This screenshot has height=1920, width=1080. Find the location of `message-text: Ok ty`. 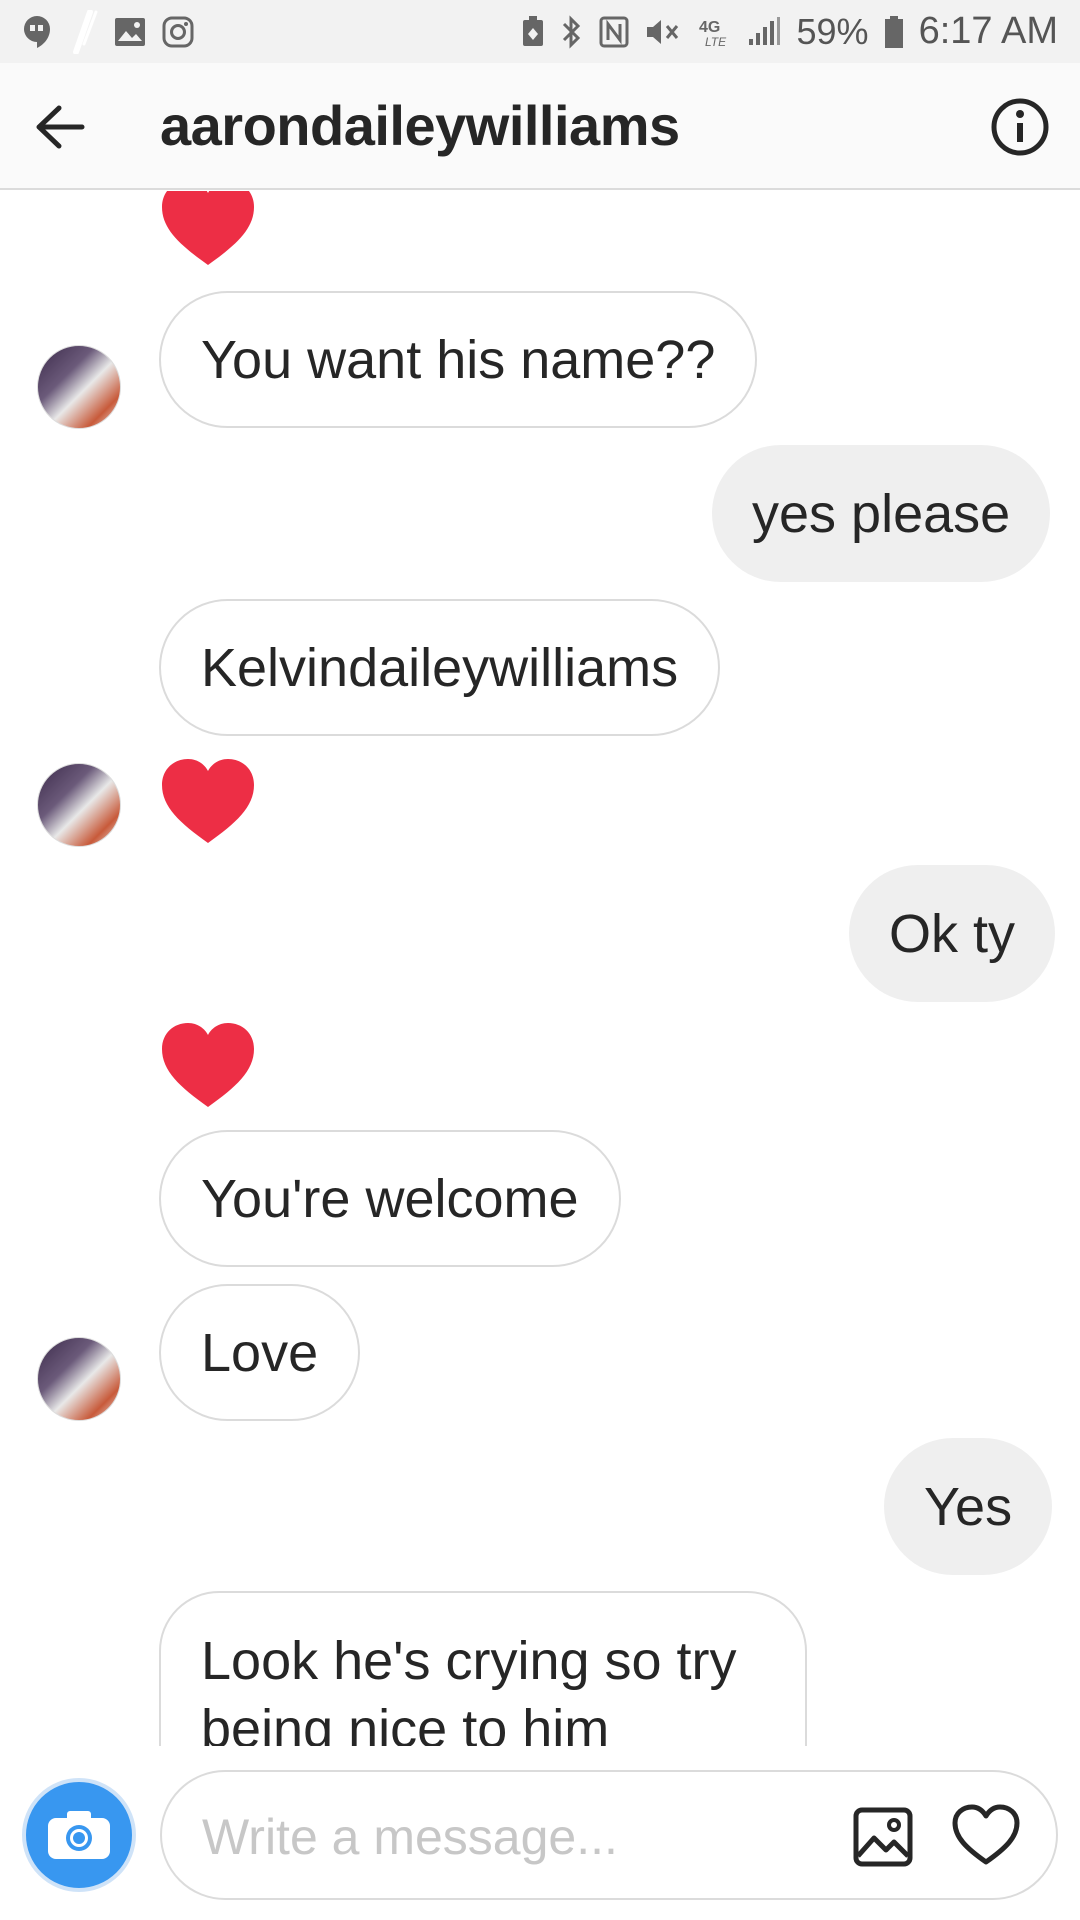

message-text: Ok ty is located at coordinates (952, 933).